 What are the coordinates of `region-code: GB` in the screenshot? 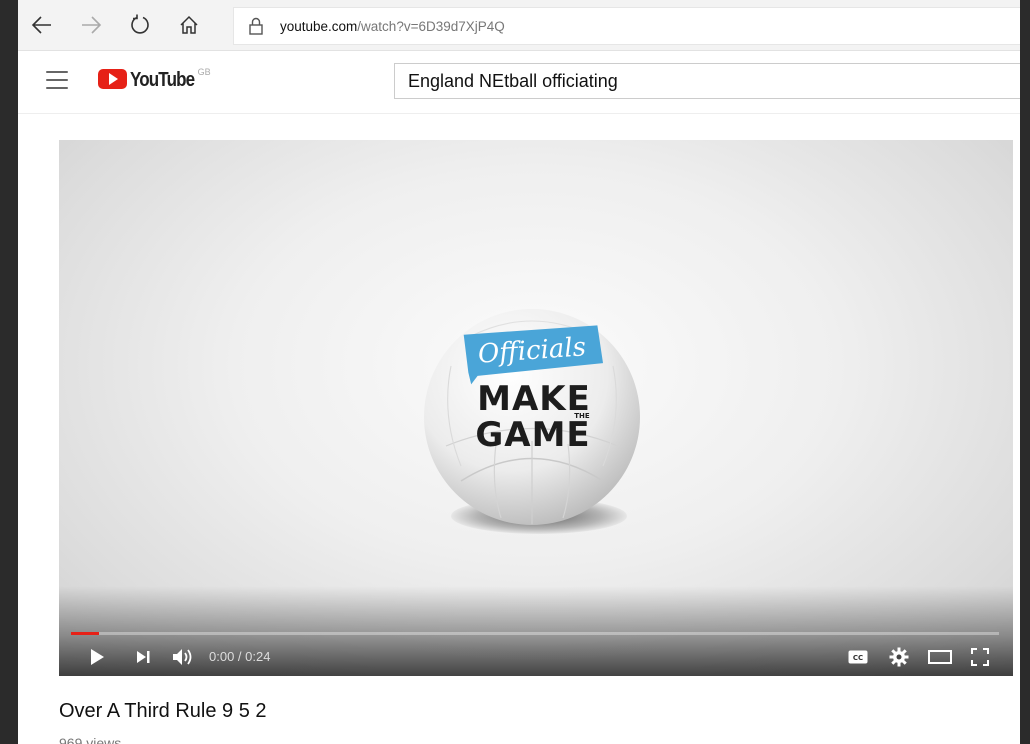 It's located at (204, 72).